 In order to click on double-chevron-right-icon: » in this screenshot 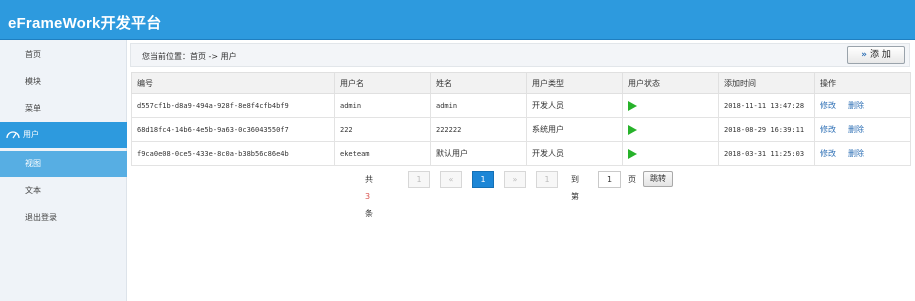, I will do `click(864, 55)`.